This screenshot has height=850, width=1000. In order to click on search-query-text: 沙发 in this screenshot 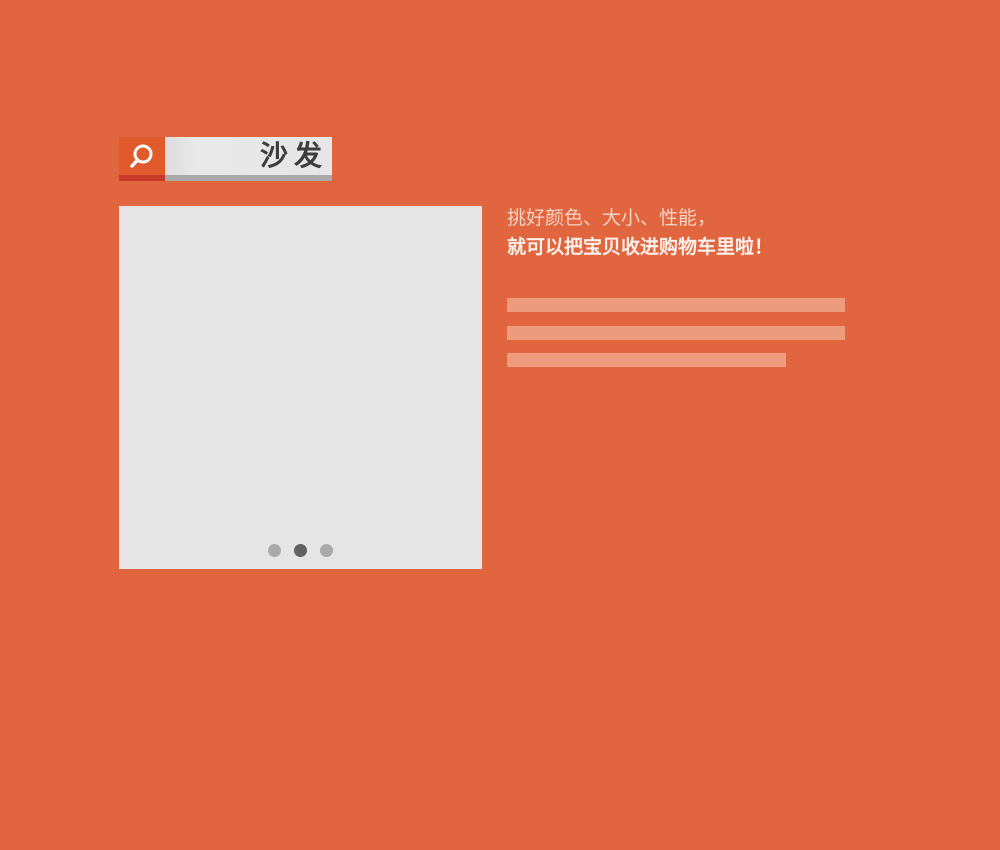, I will do `click(293, 155)`.